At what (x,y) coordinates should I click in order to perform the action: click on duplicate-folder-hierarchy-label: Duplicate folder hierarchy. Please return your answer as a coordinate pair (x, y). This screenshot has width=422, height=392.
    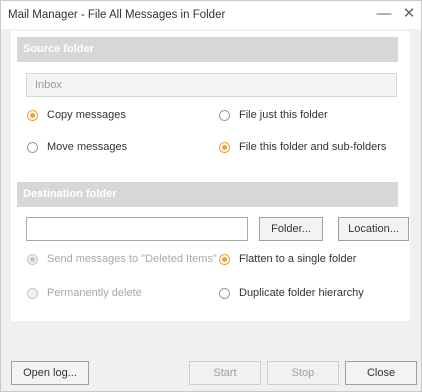
    Looking at the image, I should click on (301, 293).